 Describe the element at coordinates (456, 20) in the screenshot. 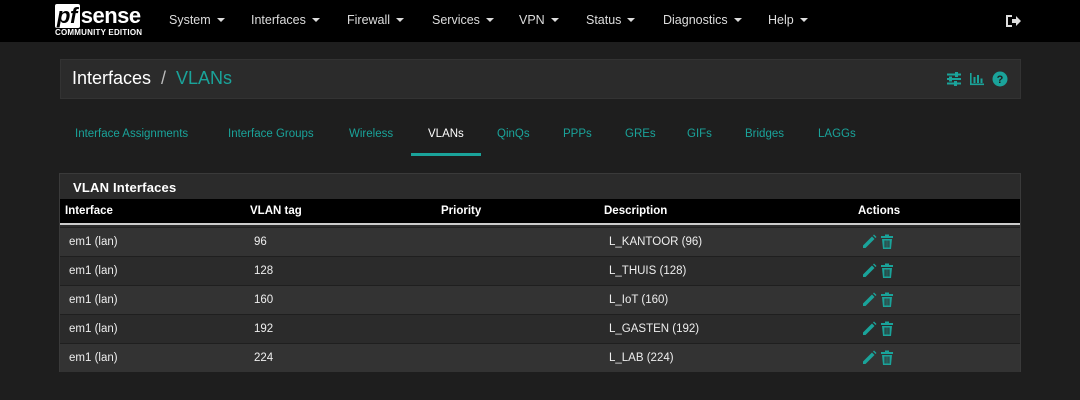

I see `nav-label: Services` at that location.